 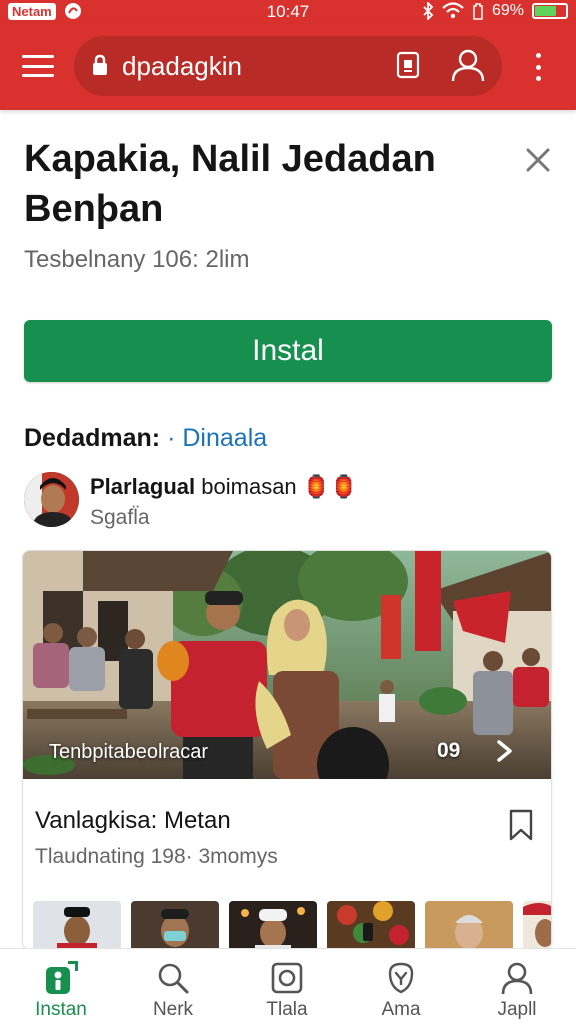 What do you see at coordinates (538, 160) in the screenshot?
I see `close-icon` at bounding box center [538, 160].